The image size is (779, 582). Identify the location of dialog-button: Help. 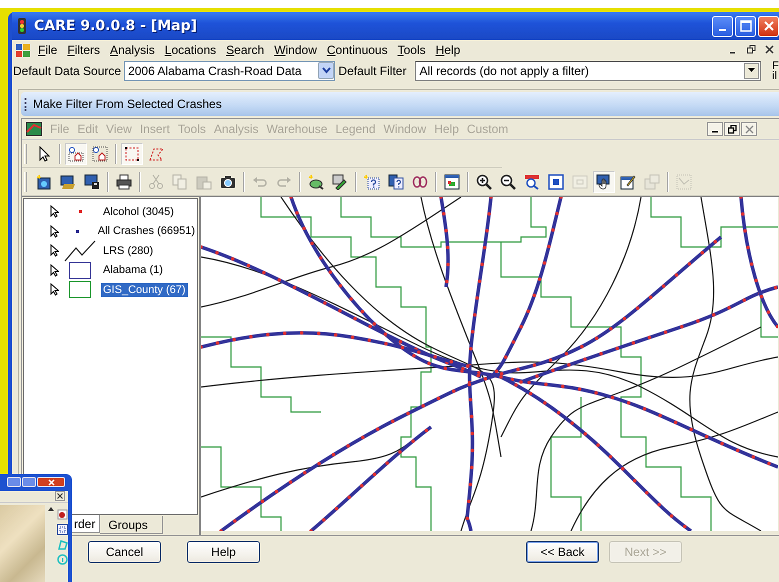
(223, 552).